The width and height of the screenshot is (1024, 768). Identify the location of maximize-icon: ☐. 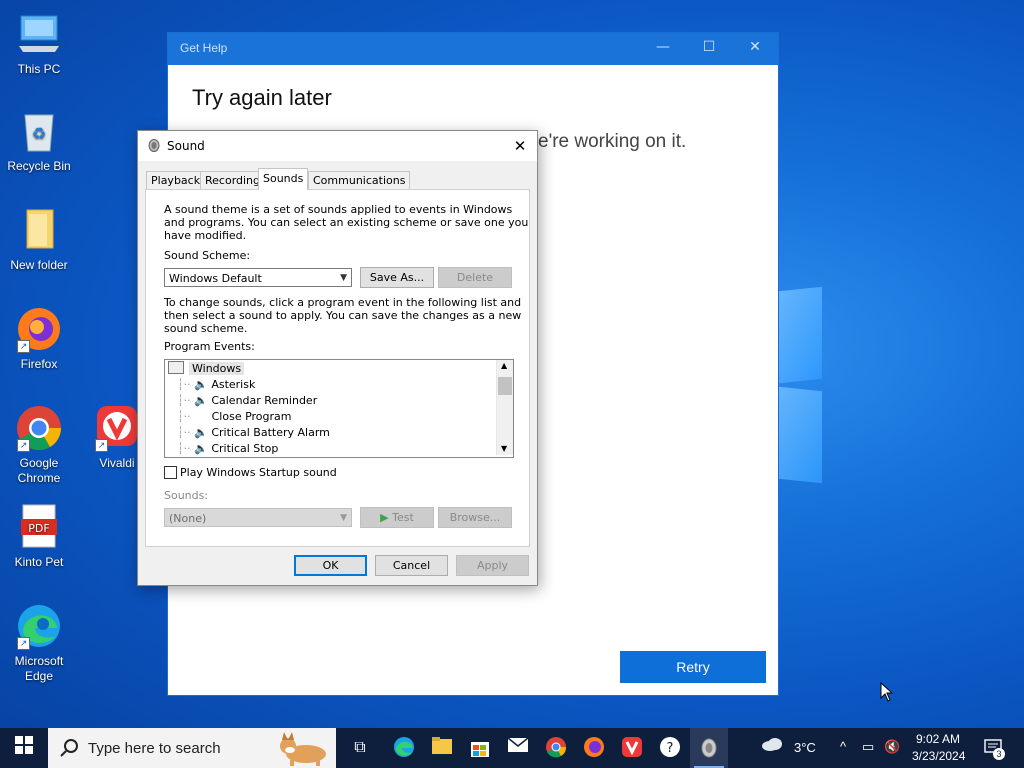
(709, 49).